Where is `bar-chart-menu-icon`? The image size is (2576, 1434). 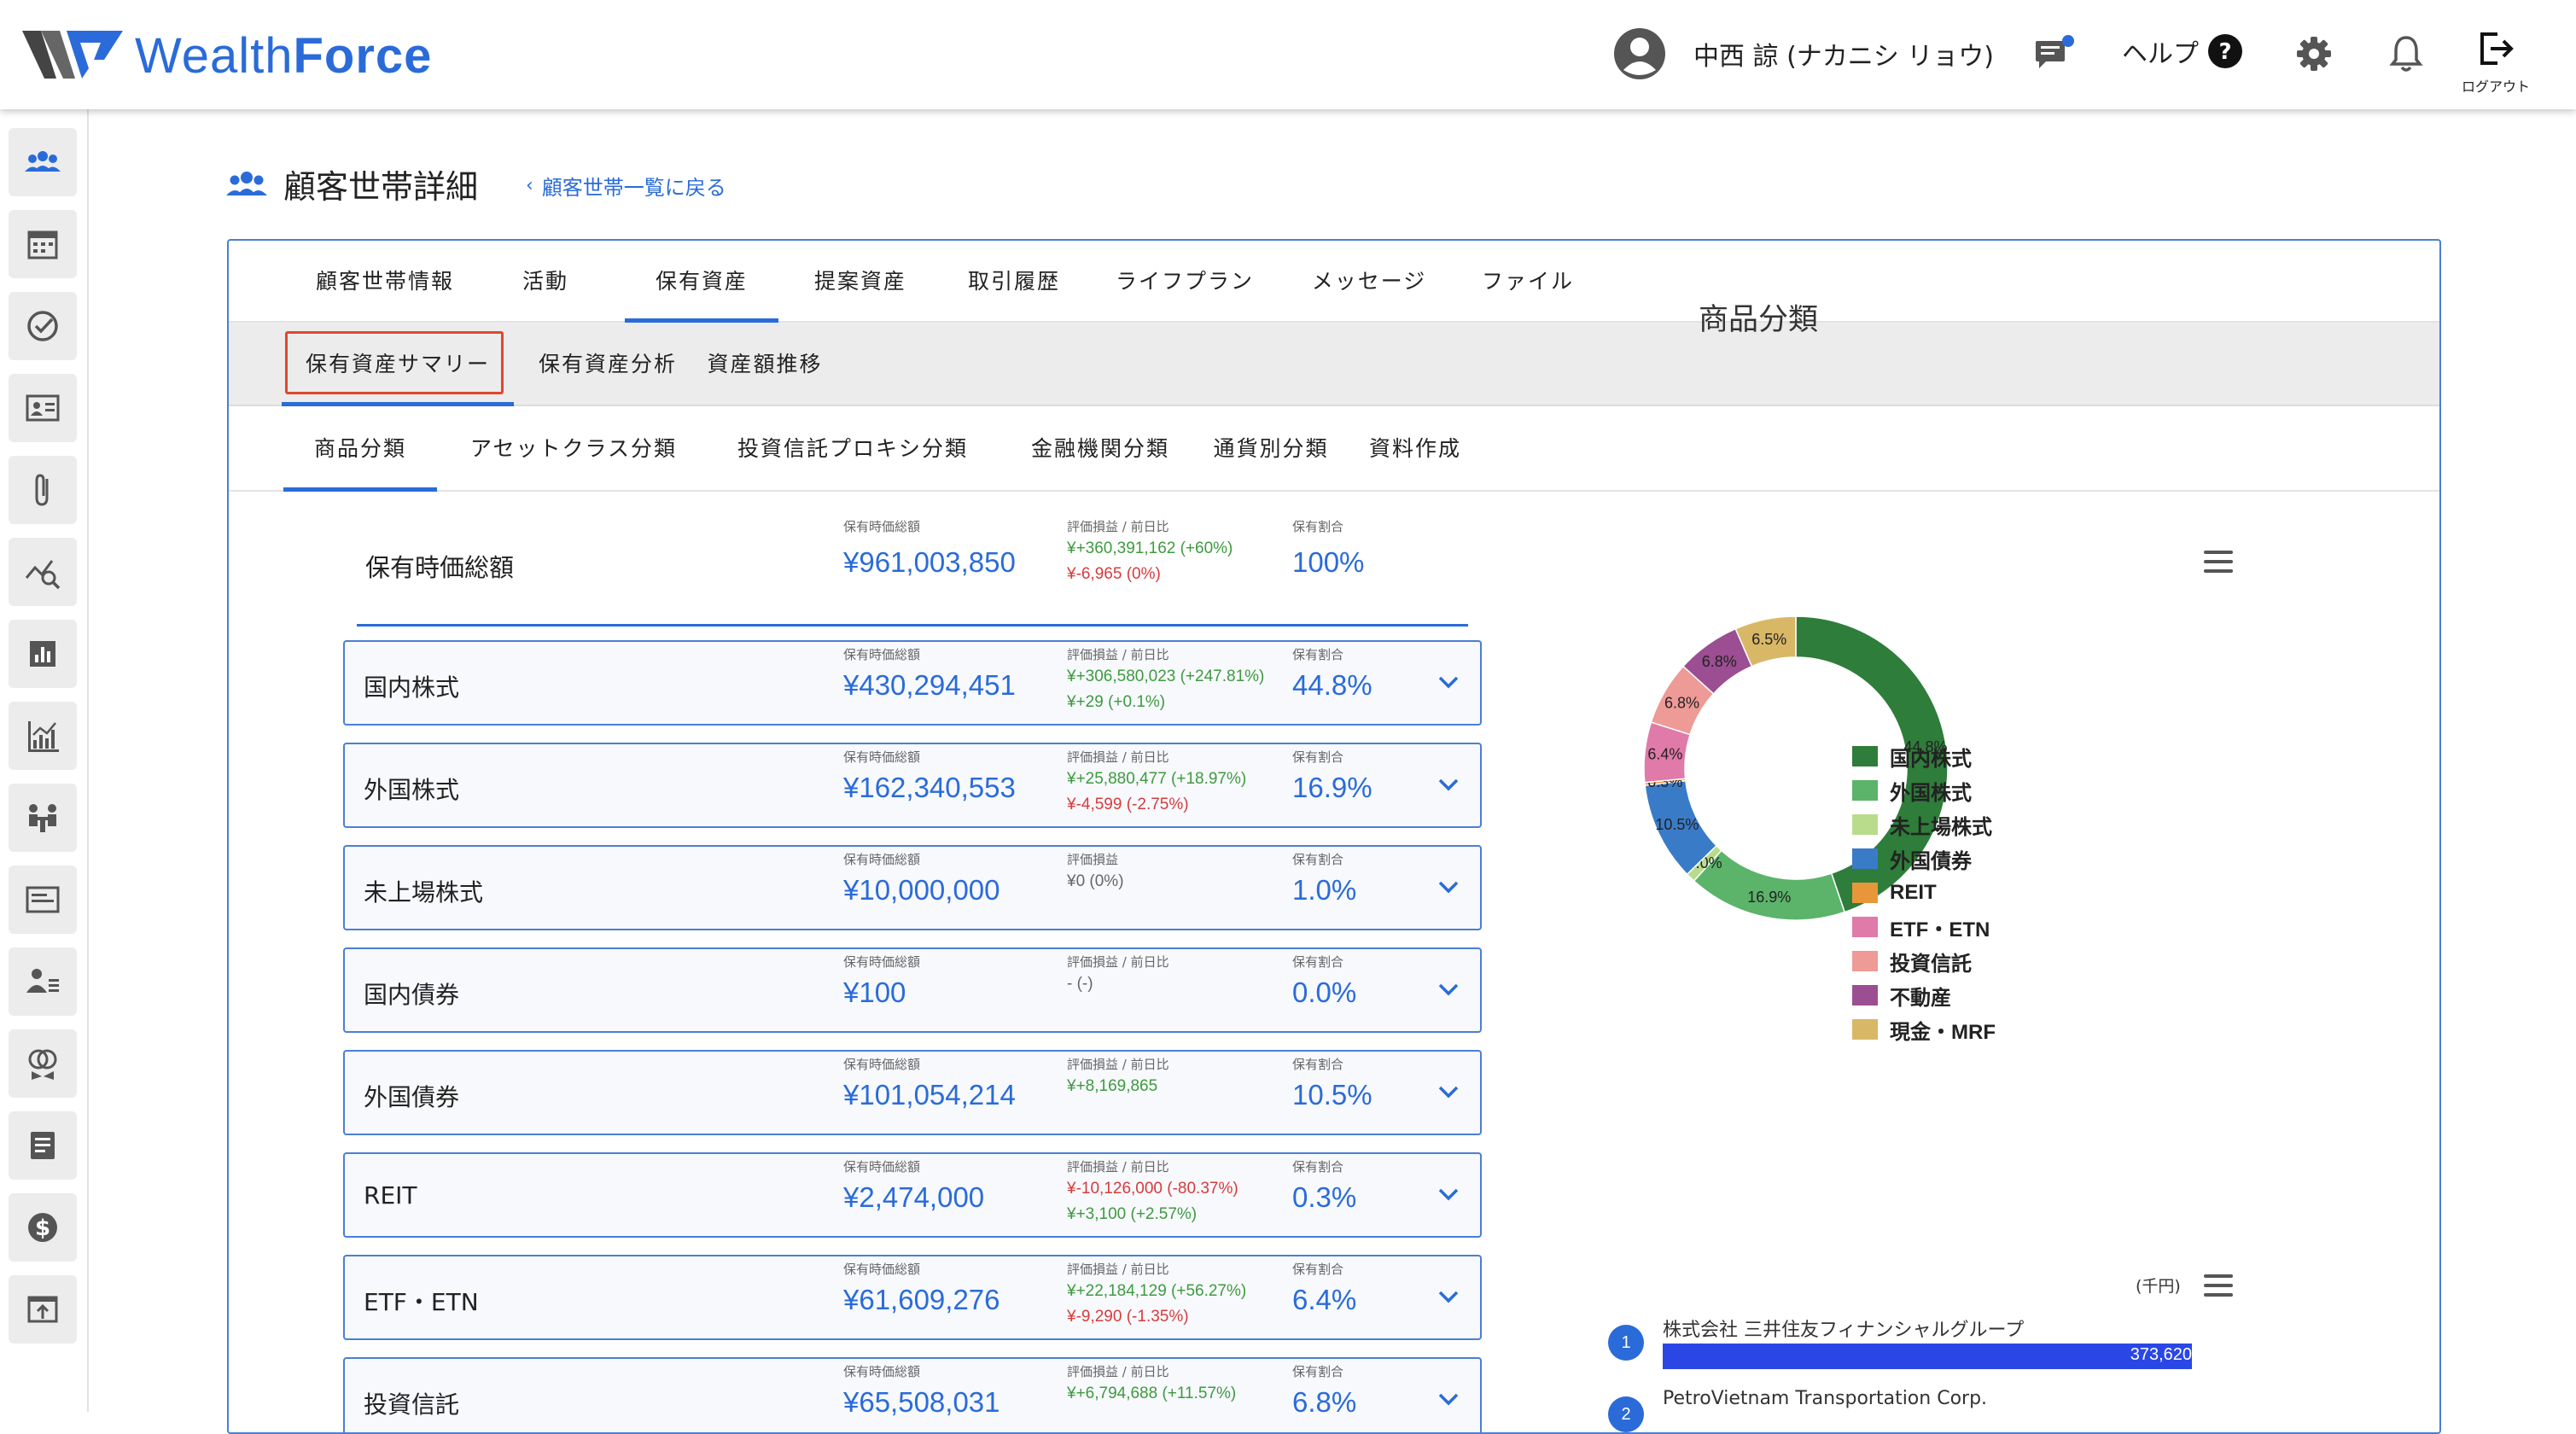 bar-chart-menu-icon is located at coordinates (2218, 1285).